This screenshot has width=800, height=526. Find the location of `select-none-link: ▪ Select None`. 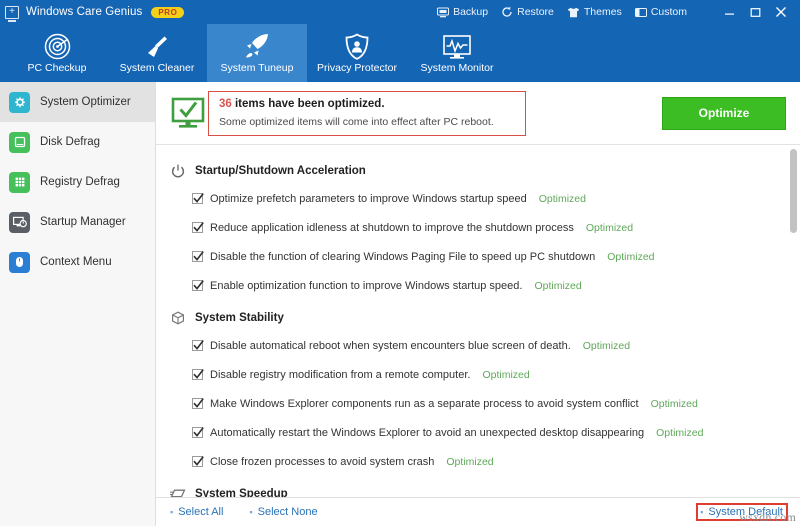

select-none-link: ▪ Select None is located at coordinates (283, 512).